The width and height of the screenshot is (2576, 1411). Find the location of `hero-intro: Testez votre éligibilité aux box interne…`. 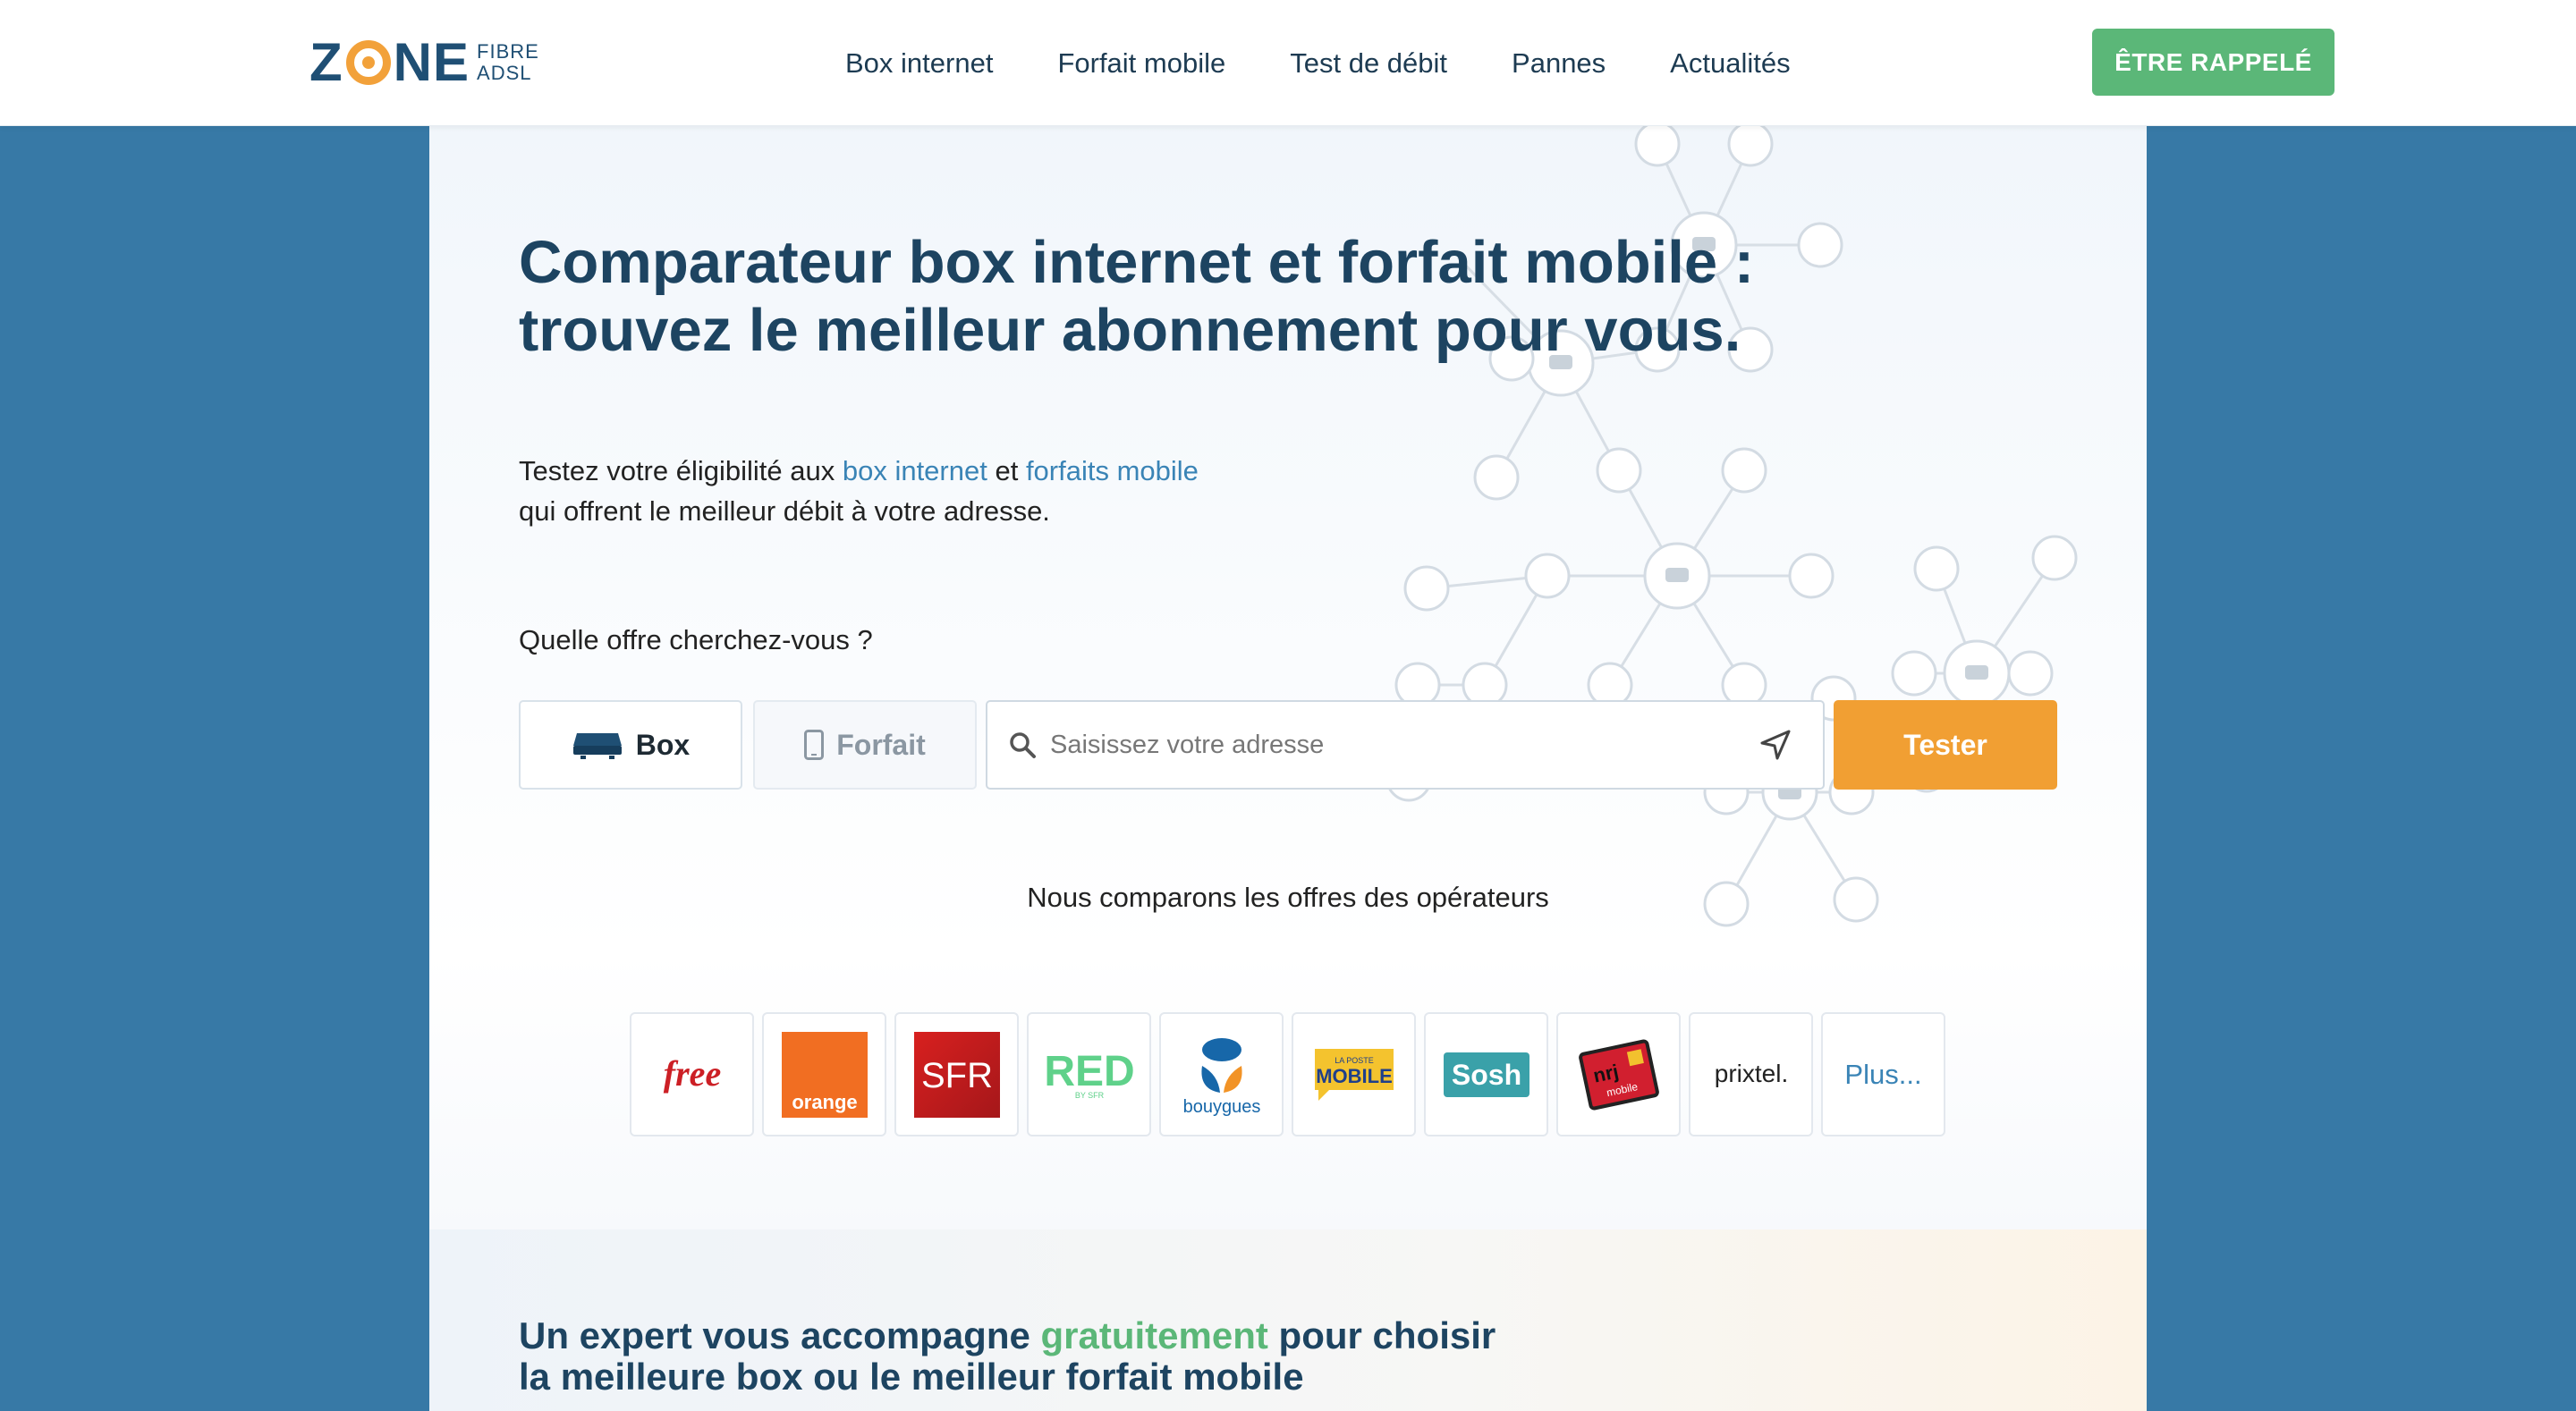

hero-intro: Testez votre éligibilité aux box interne… is located at coordinates (859, 491).